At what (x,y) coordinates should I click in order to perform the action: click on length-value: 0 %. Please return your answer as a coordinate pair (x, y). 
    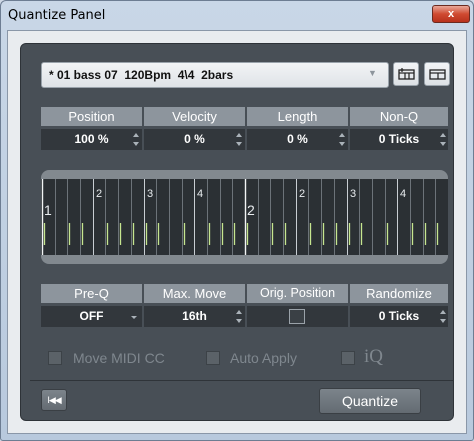
    Looking at the image, I should click on (297, 139).